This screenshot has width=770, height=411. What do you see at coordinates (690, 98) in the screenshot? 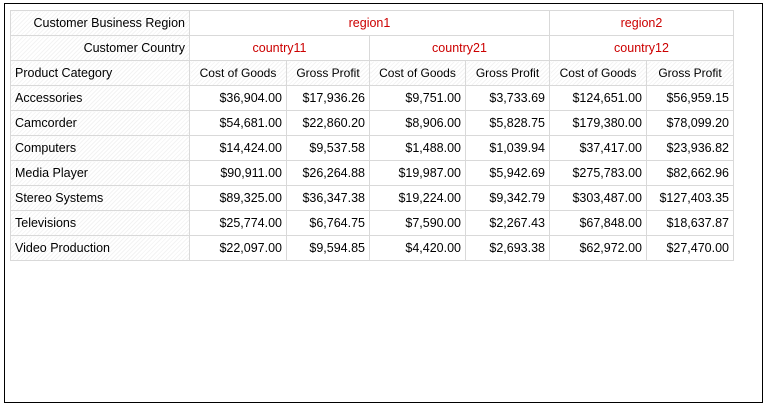
I see `table-cell: $56,959.15` at bounding box center [690, 98].